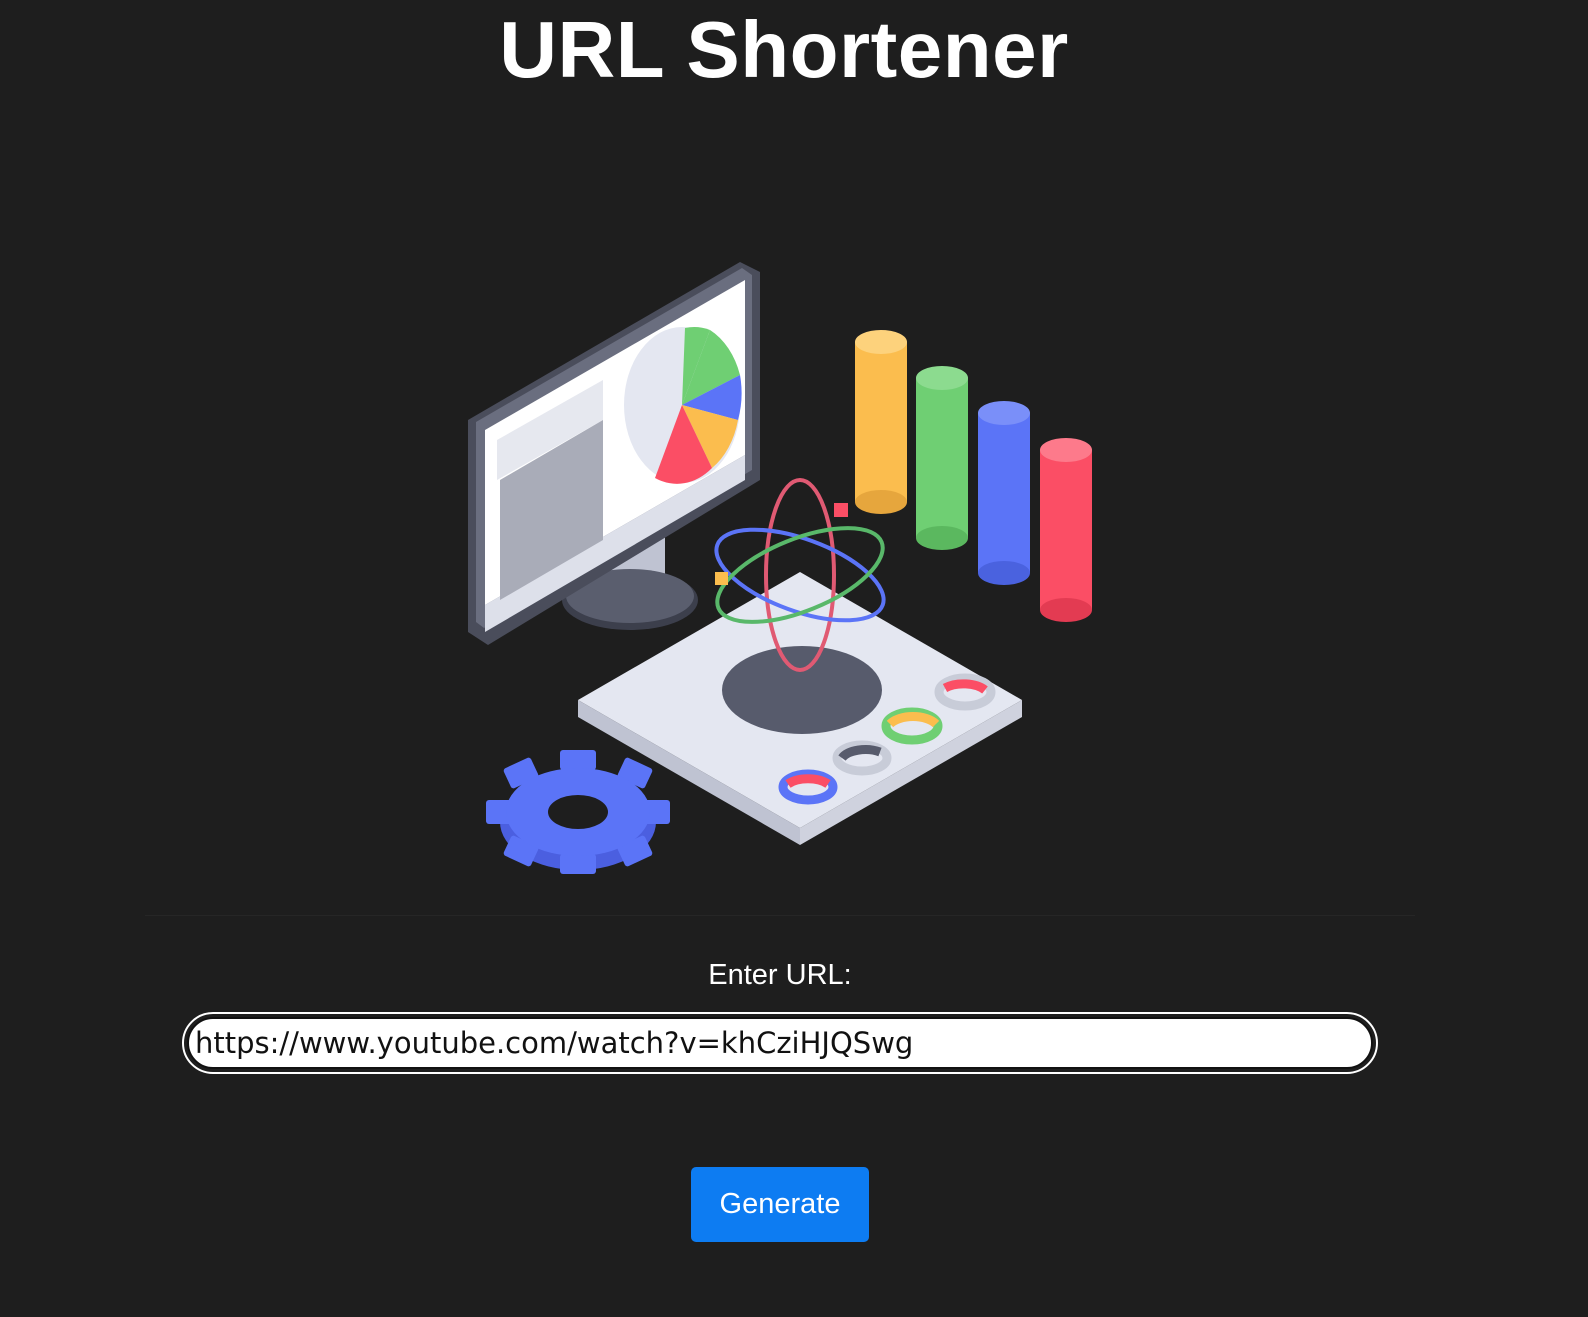 This screenshot has height=1317, width=1588. I want to click on bar-cylinders, so click(973, 476).